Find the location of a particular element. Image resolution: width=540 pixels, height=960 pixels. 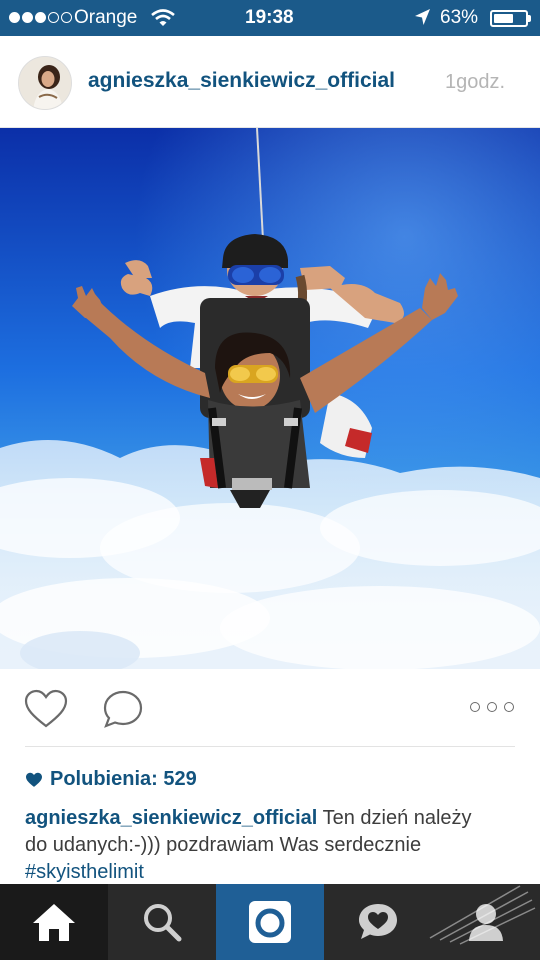

activity-icon is located at coordinates (378, 921).